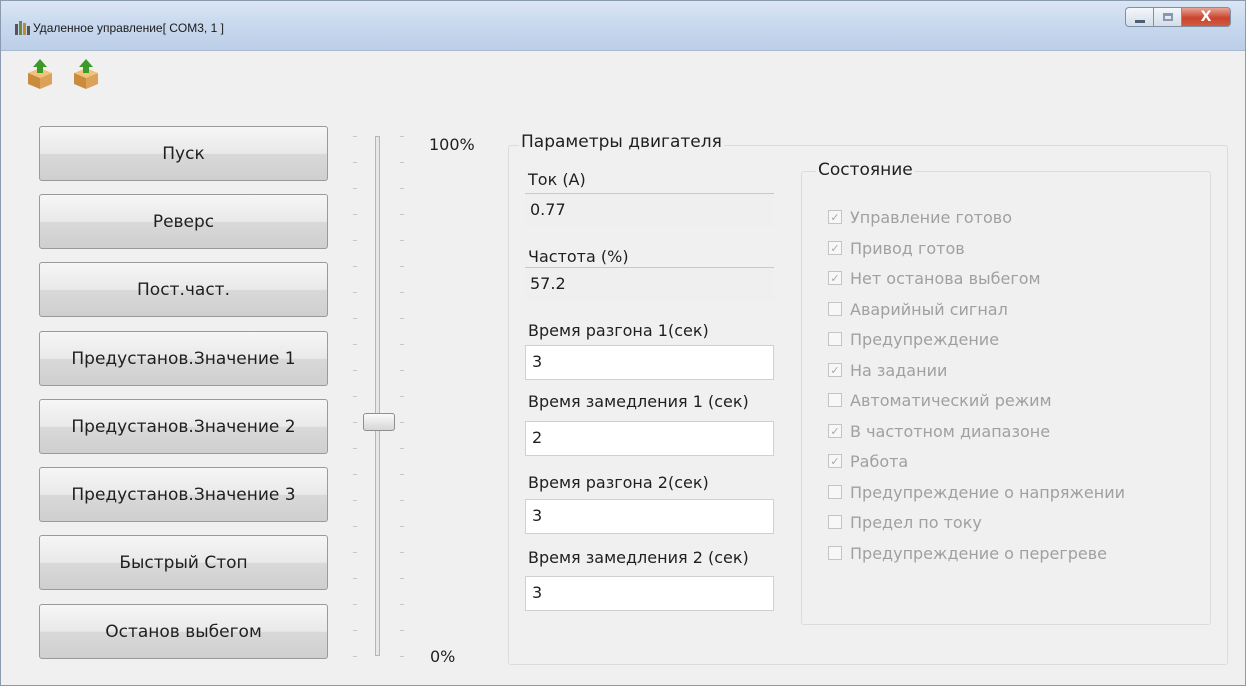  Describe the element at coordinates (128, 28) in the screenshot. I see `window-title: Удаленное управление[ COM3, 1 ]` at that location.